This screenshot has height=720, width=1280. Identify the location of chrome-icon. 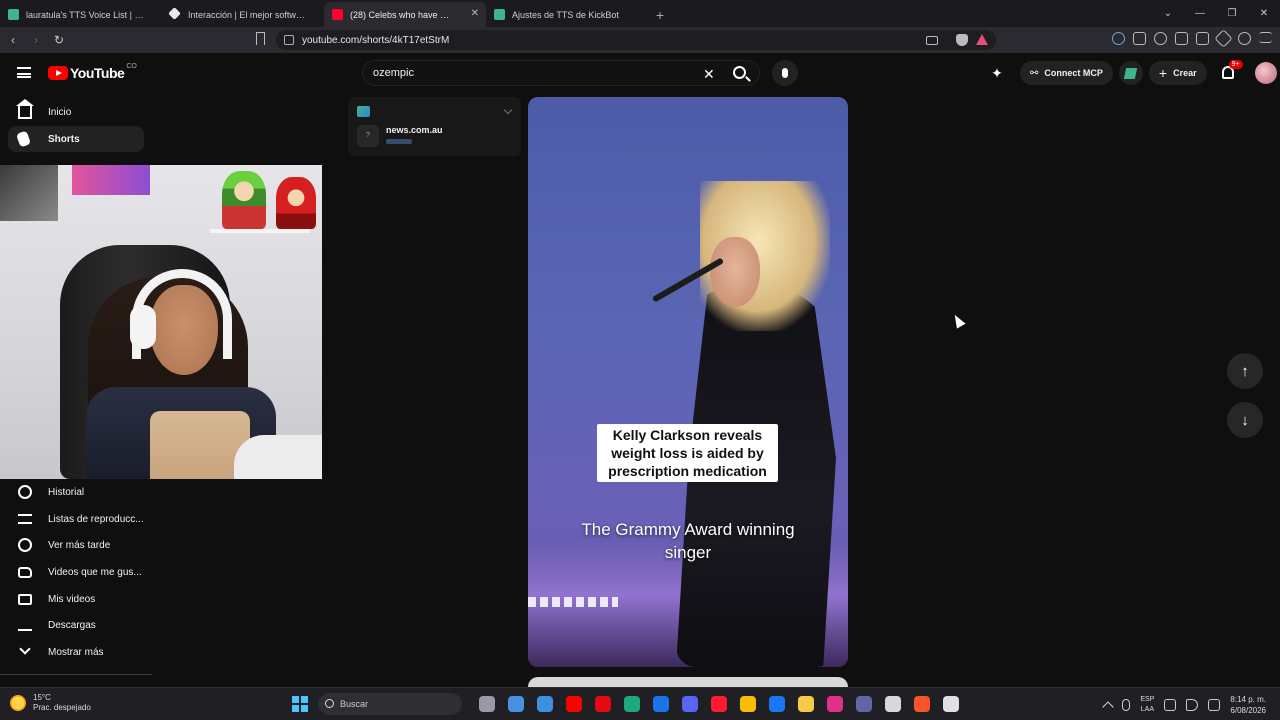
(747, 704).